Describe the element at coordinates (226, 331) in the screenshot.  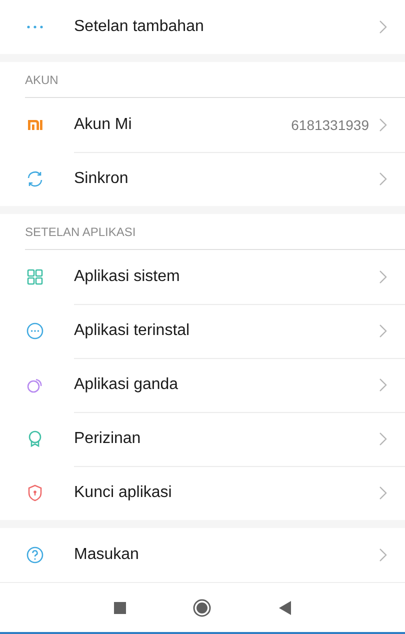
I see `settings-item: Aplikasi terinstal` at that location.